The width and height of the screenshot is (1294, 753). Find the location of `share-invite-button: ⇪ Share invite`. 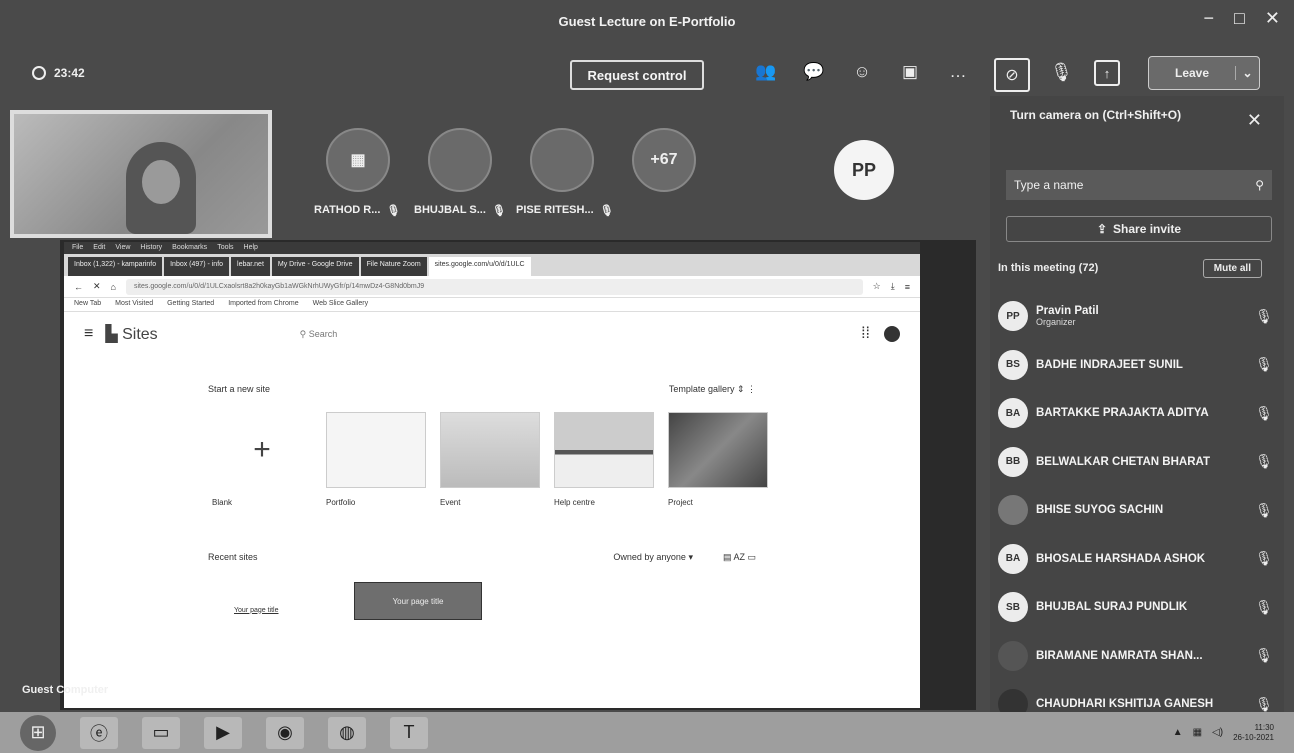

share-invite-button: ⇪ Share invite is located at coordinates (1139, 229).